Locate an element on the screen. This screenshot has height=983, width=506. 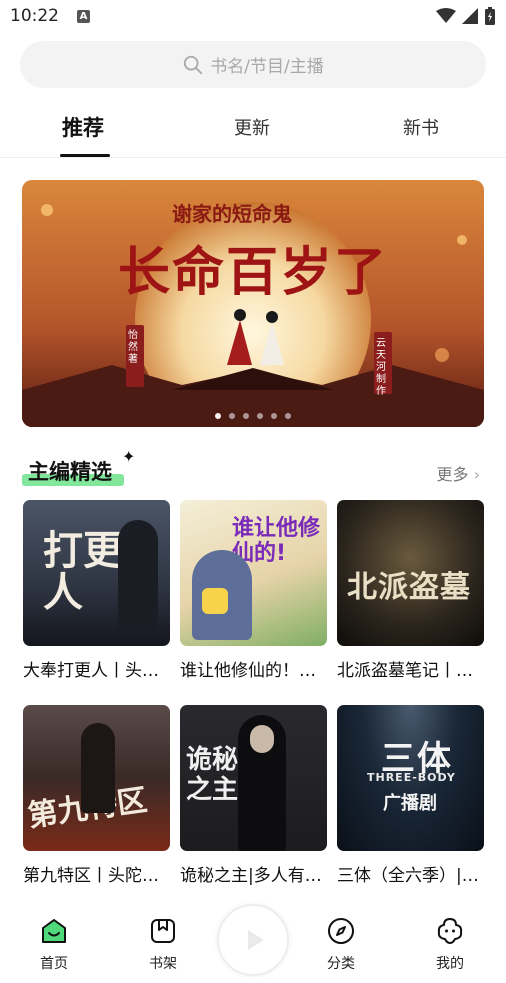
book-title: 诡秘之主|多人有声剧 is located at coordinates (253, 876).